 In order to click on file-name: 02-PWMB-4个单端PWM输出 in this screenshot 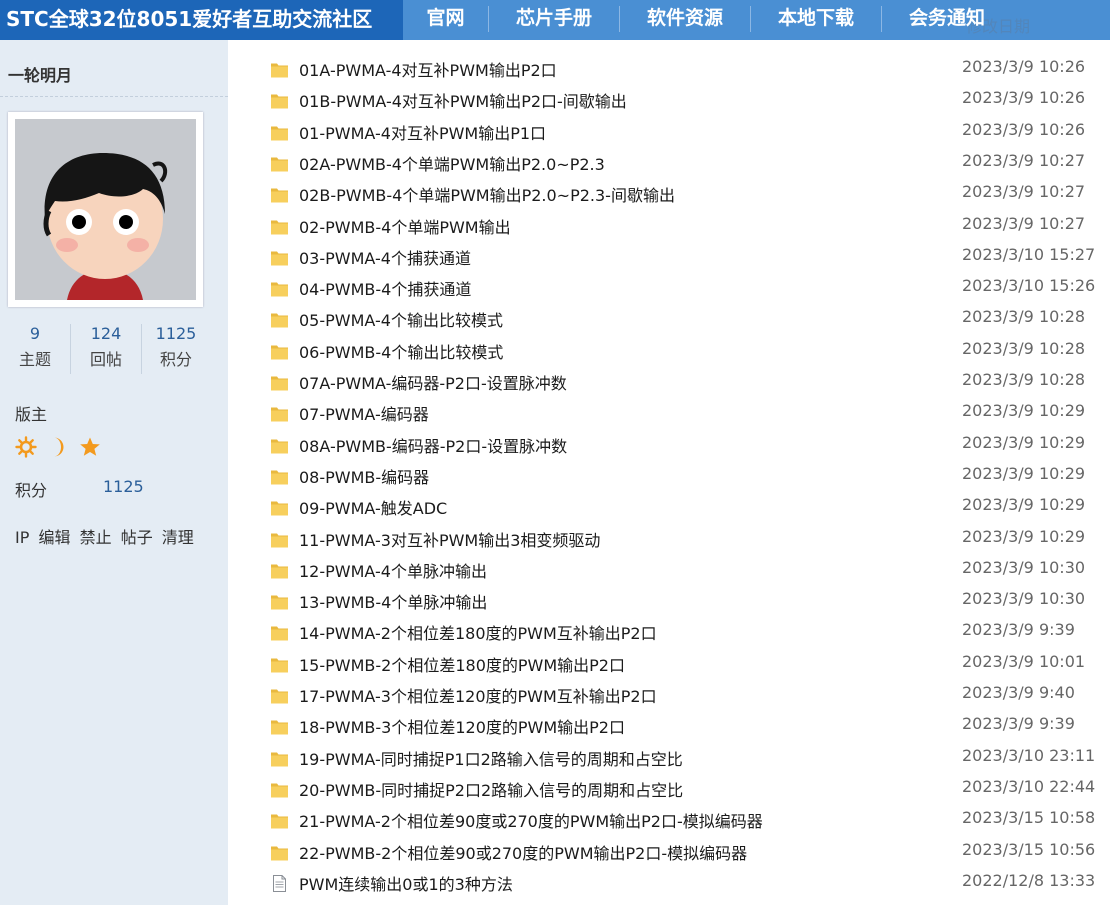, I will do `click(405, 226)`.